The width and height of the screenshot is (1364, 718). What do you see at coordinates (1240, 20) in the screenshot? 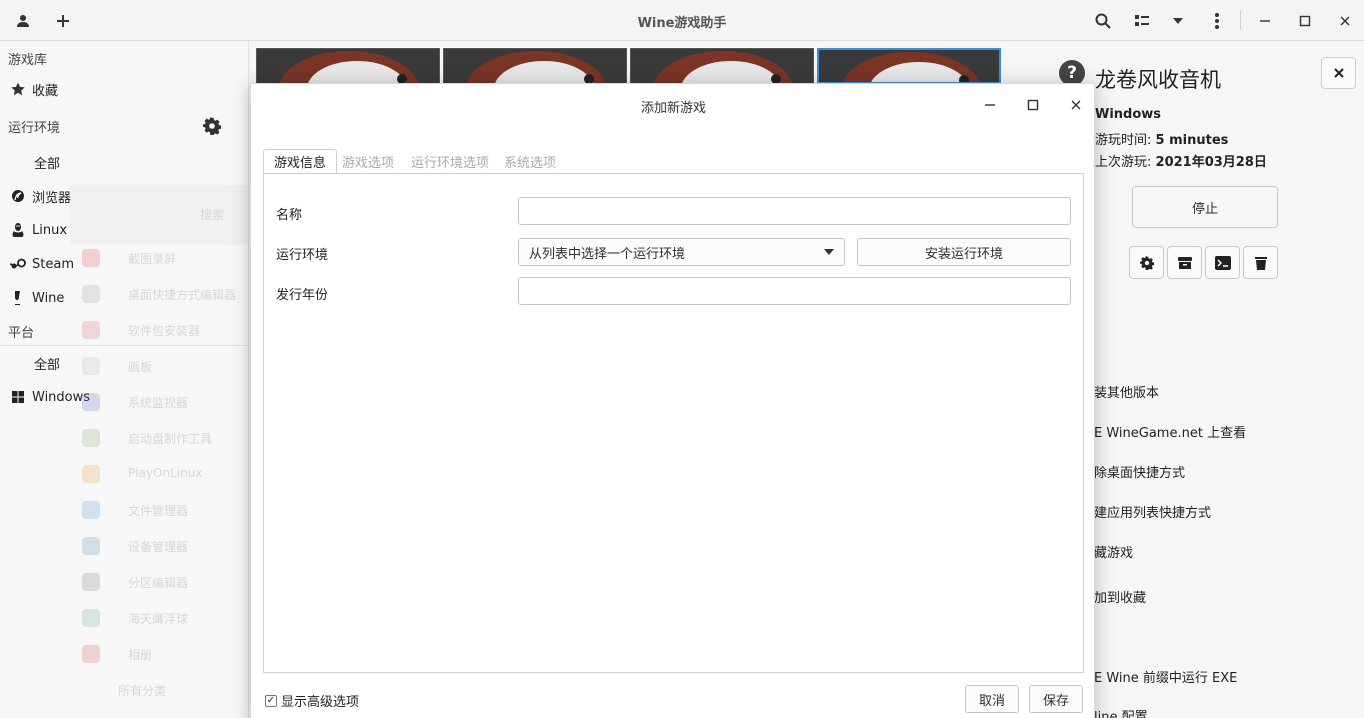
I see `header-separator` at bounding box center [1240, 20].